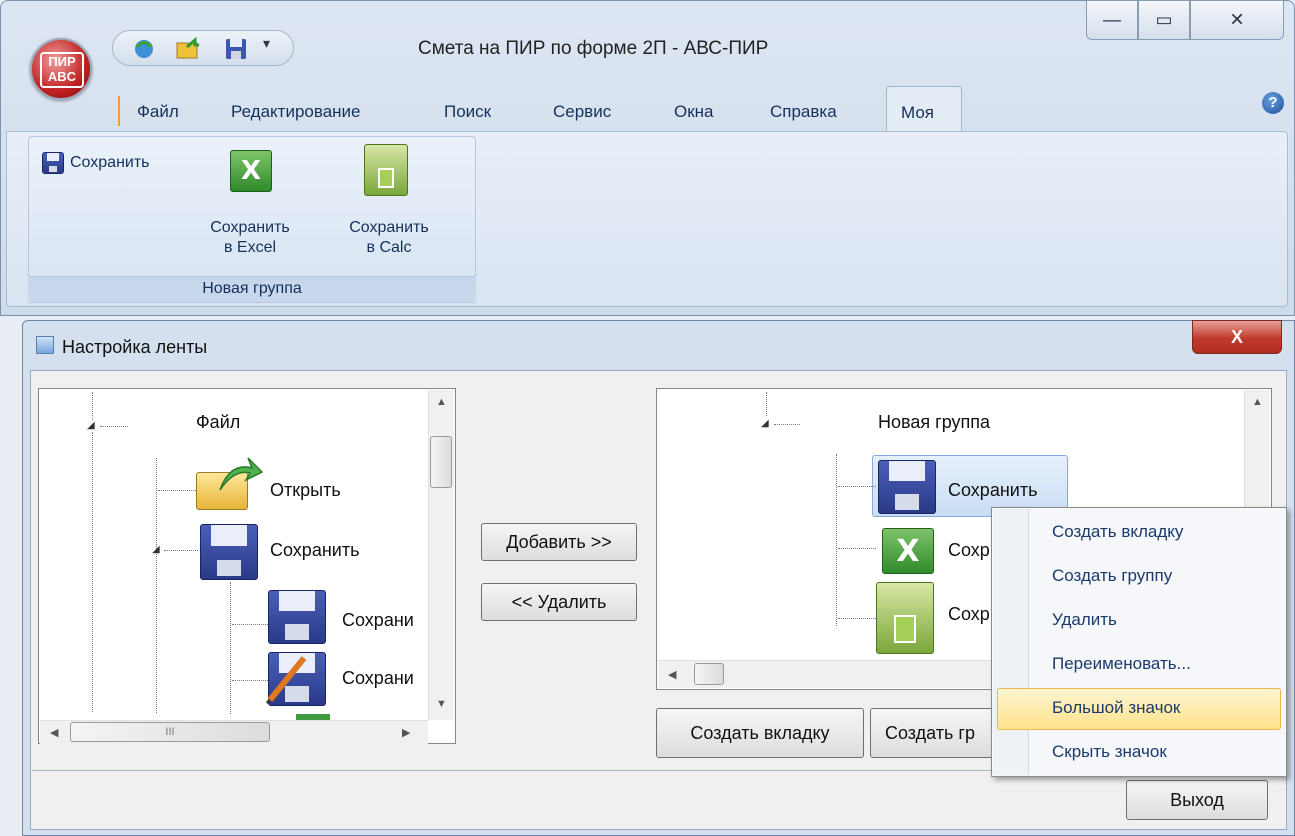  Describe the element at coordinates (1109, 752) in the screenshot. I see `ctx-hide-icon: Скрыть значок` at that location.